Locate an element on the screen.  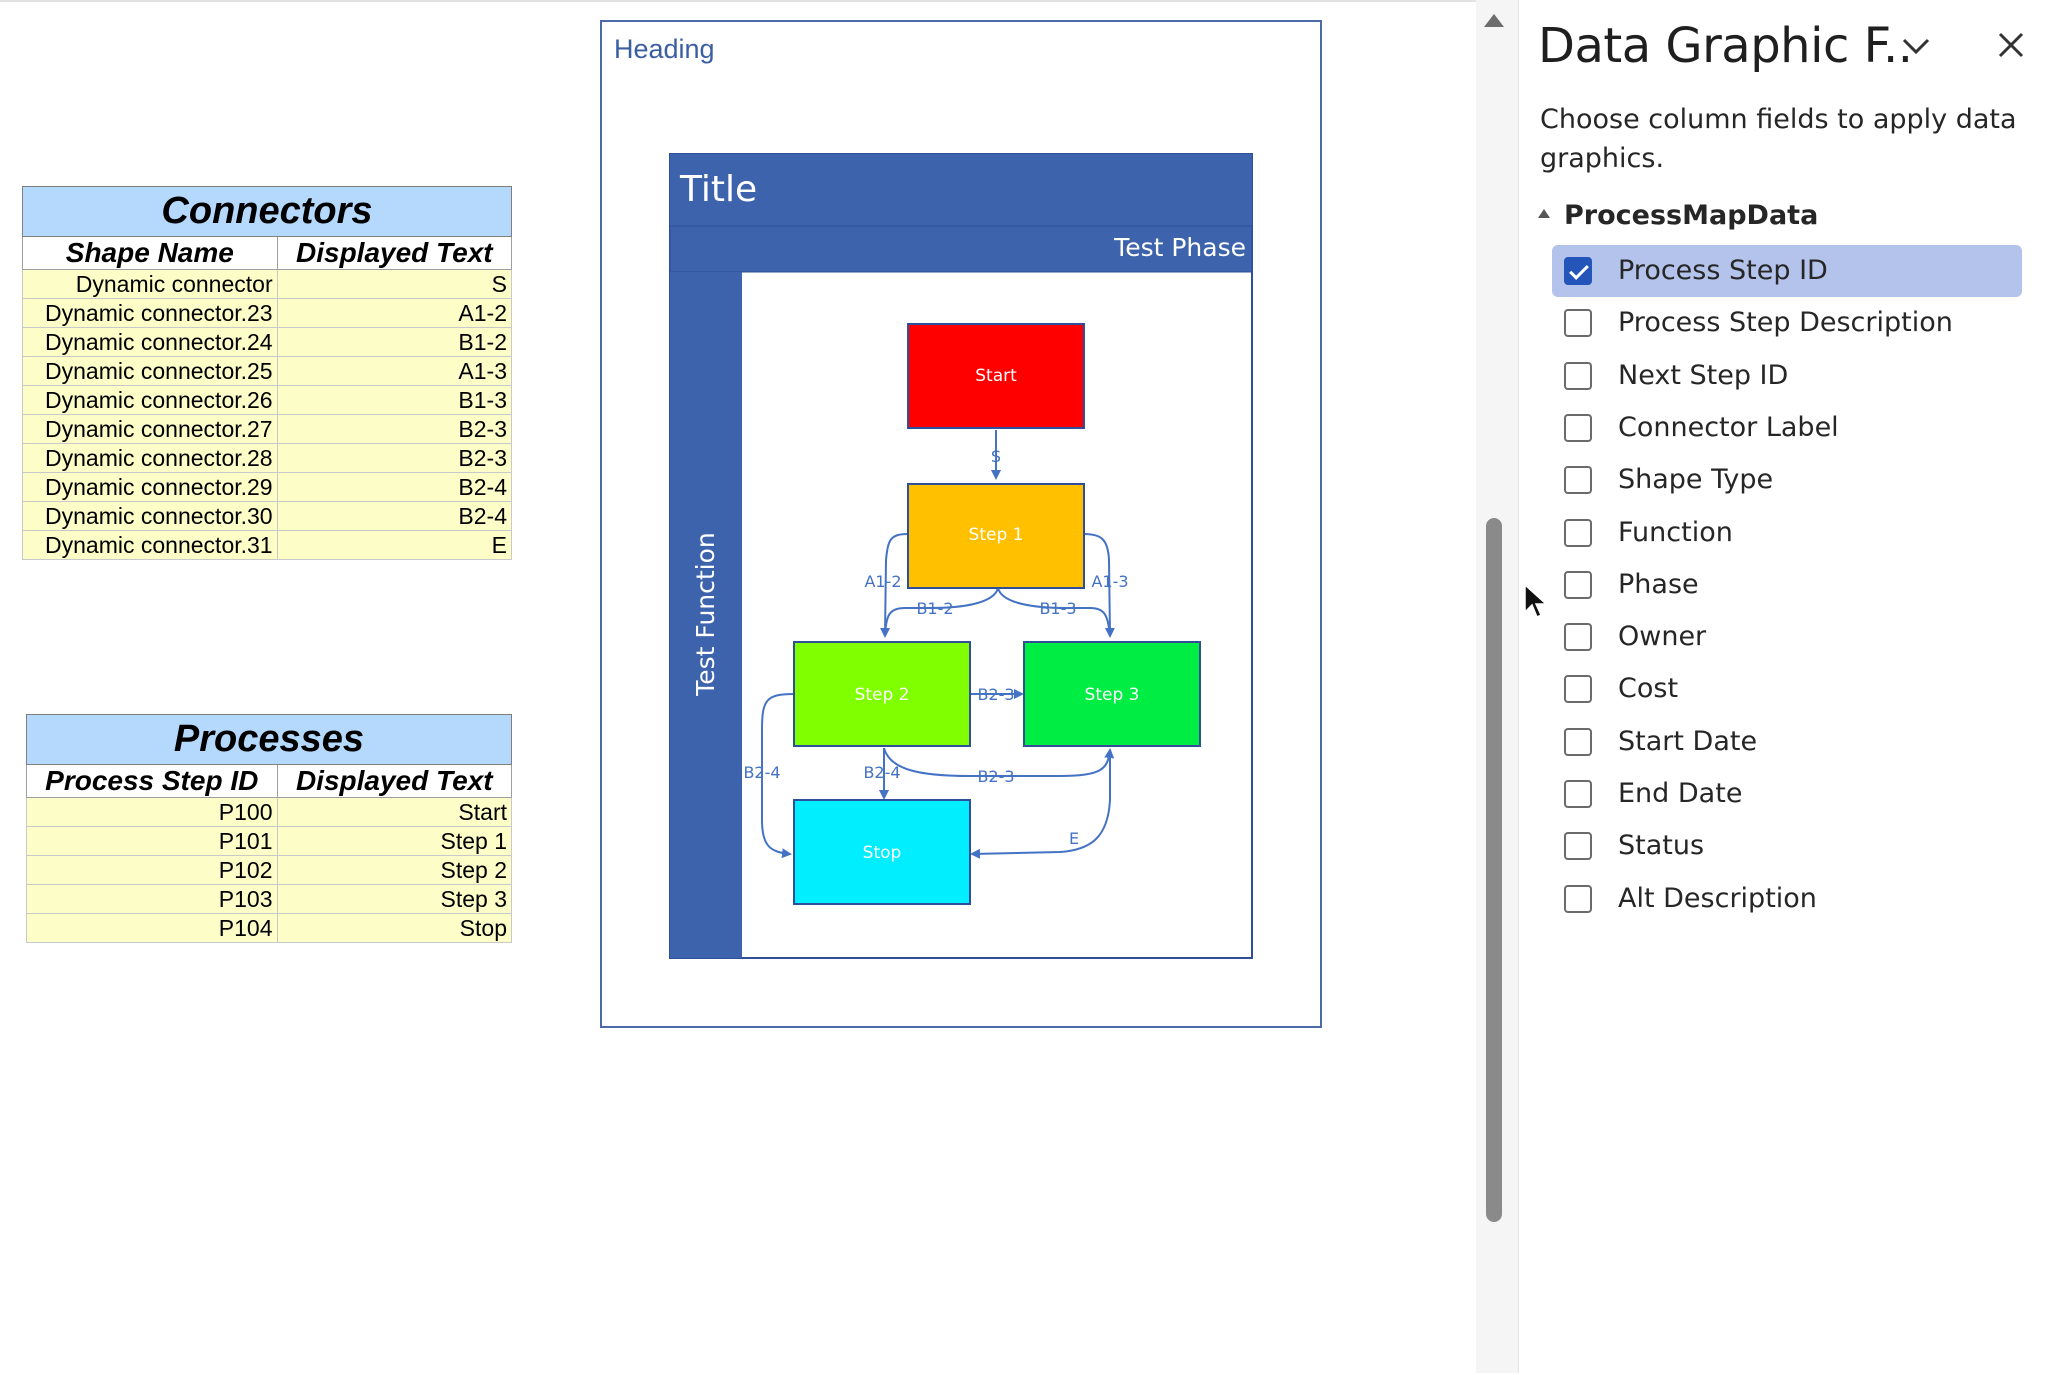
collapse-triangle-icon is located at coordinates (1544, 213).